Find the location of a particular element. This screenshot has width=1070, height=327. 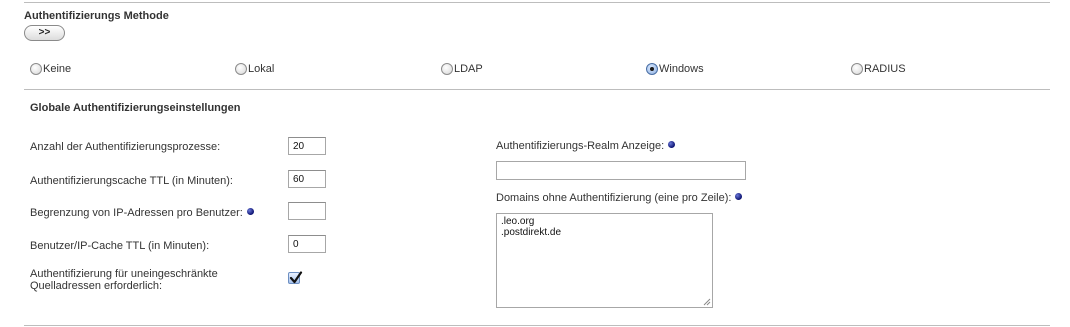

section-divider is located at coordinates (537, 89).